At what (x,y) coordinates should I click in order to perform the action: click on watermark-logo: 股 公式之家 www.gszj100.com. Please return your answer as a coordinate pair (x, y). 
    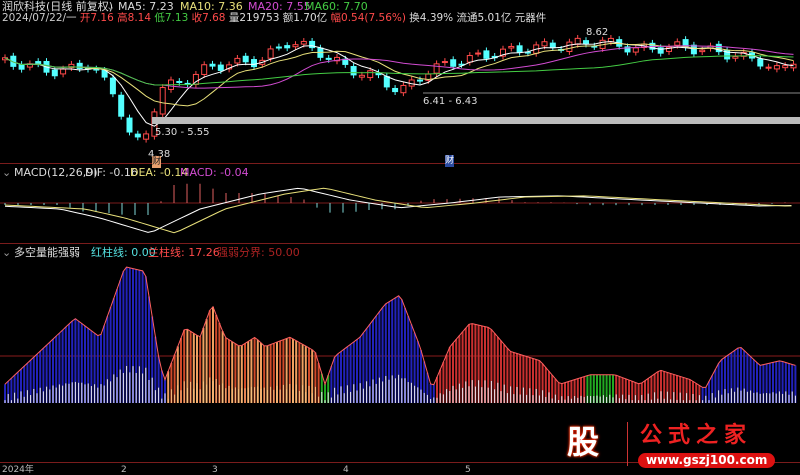
    Looking at the image, I should click on (677, 447).